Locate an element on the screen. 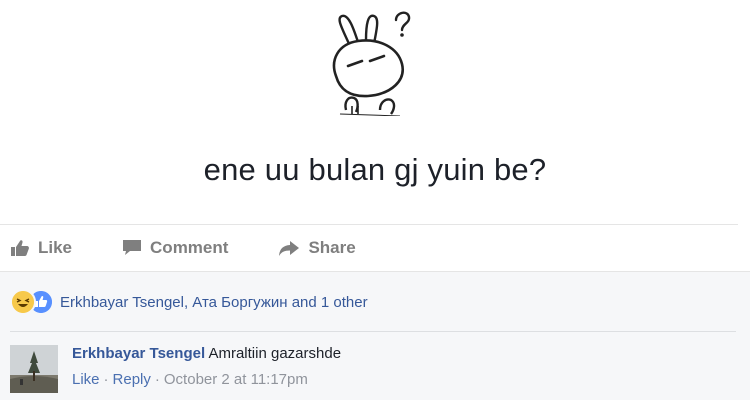 Image resolution: width=750 pixels, height=400 pixels. post-divider is located at coordinates (369, 224).